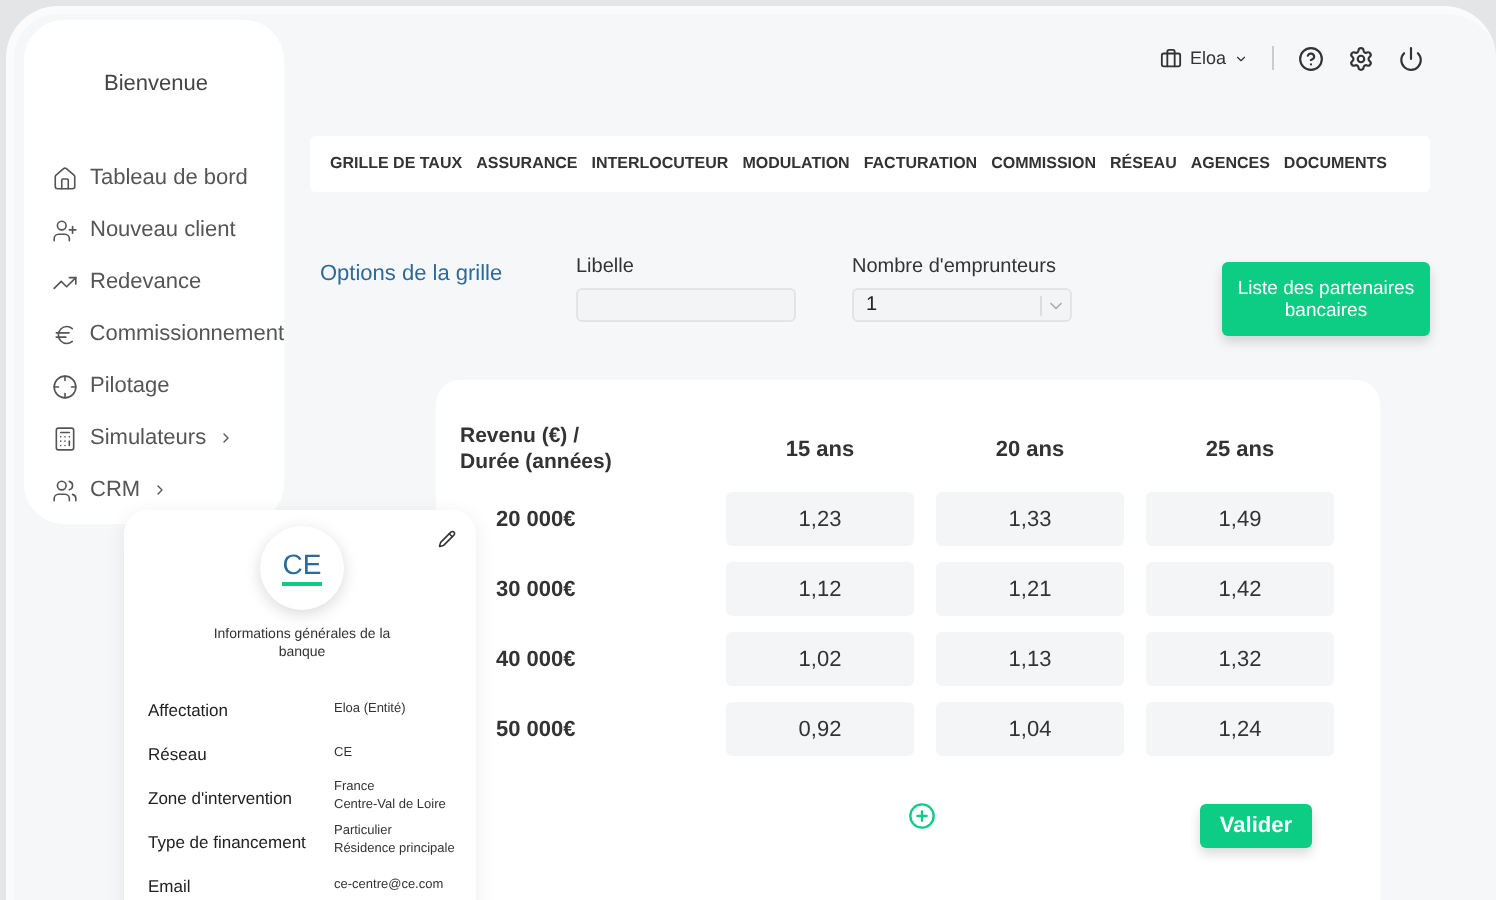 This screenshot has width=1496, height=900. I want to click on sidebar-item: Nouveau client, so click(168, 230).